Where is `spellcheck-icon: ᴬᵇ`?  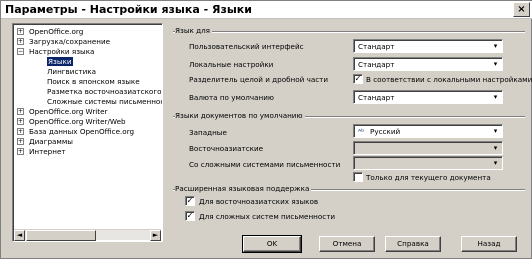
spellcheck-icon: ᴬᵇ is located at coordinates (361, 131).